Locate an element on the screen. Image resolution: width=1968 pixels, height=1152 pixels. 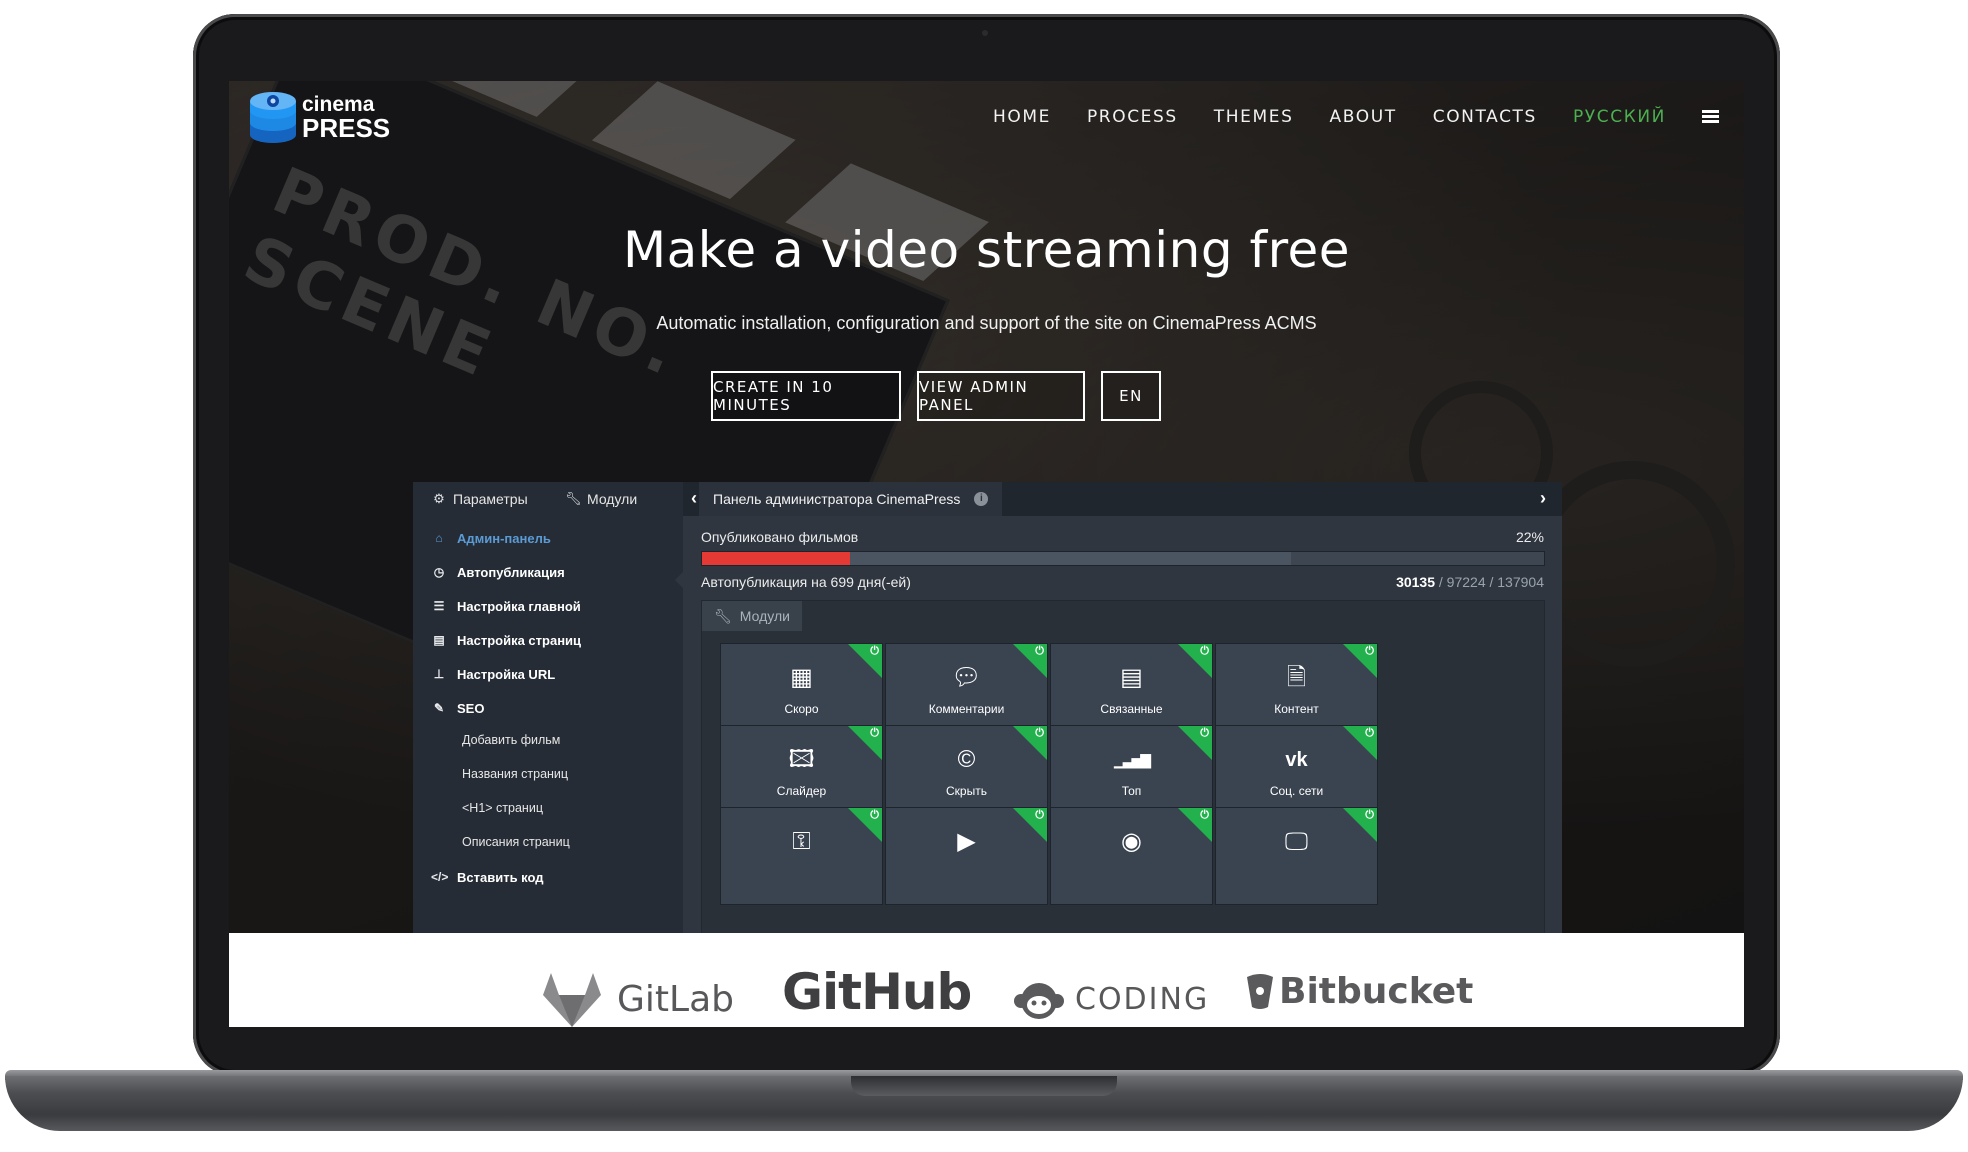
github-logo: GitHub is located at coordinates (877, 992).